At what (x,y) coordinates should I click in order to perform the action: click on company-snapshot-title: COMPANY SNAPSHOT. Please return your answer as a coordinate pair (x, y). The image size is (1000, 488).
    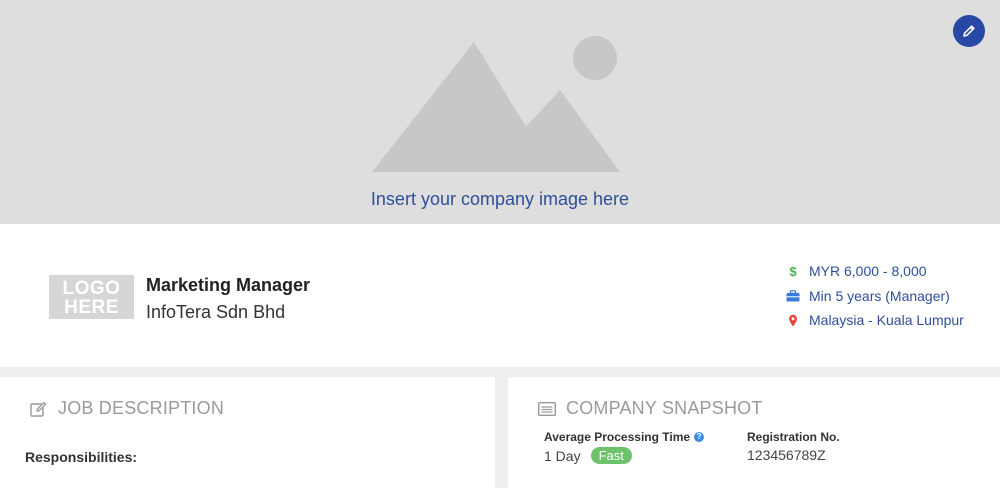
    Looking at the image, I should click on (664, 408).